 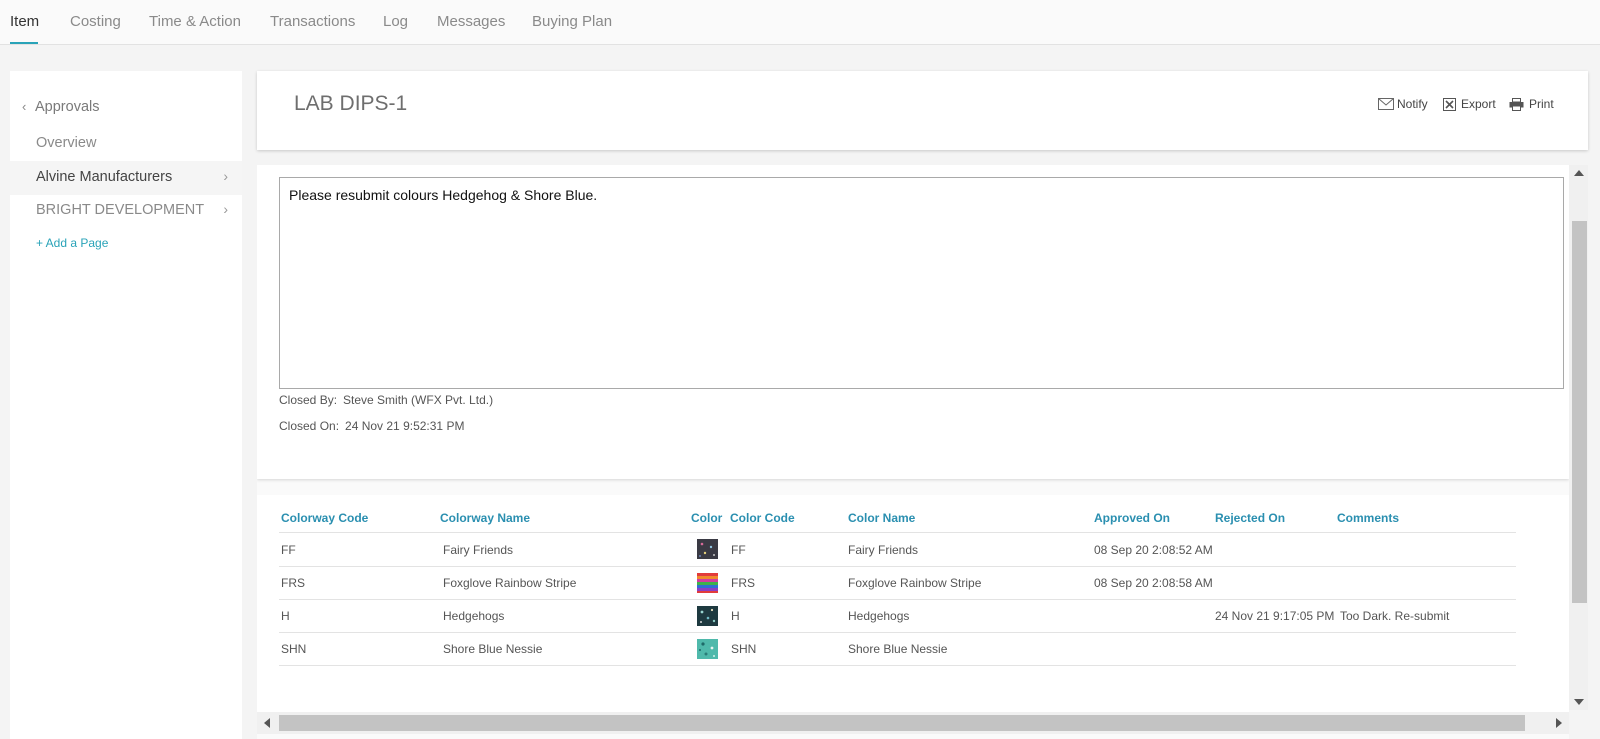 I want to click on cell-colorway-name: Shore Blue Nessie, so click(x=493, y=649).